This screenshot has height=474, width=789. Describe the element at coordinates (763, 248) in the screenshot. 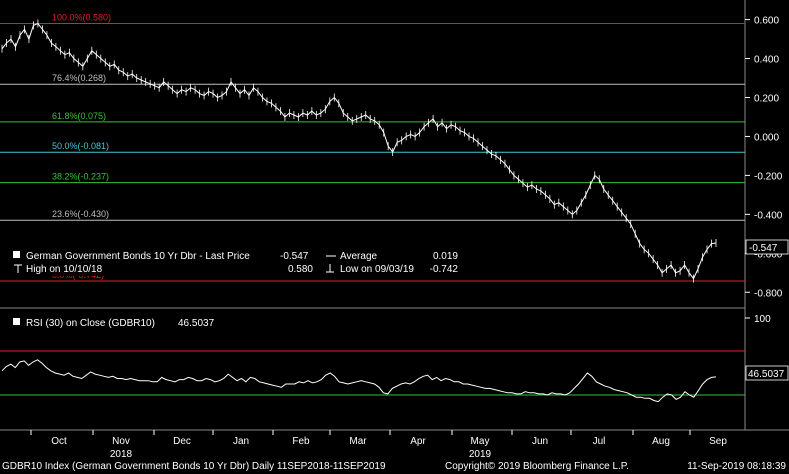

I see `svg-text: -0.547` at that location.